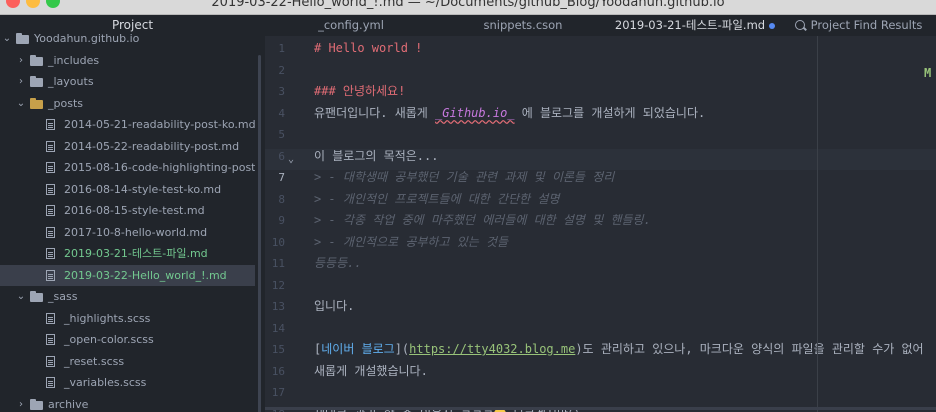  I want to click on quote-token: > - 개인적인 프로젝트들에 대한 간단한 설명, so click(437, 198).